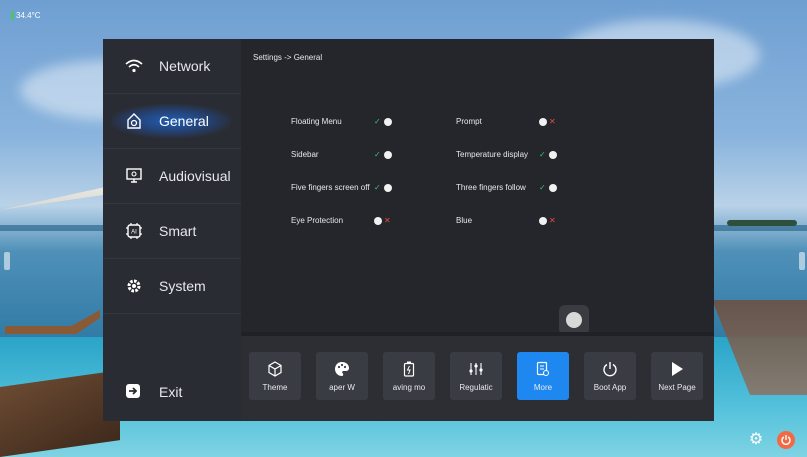  What do you see at coordinates (12, 15) in the screenshot?
I see `thermometer-icon` at bounding box center [12, 15].